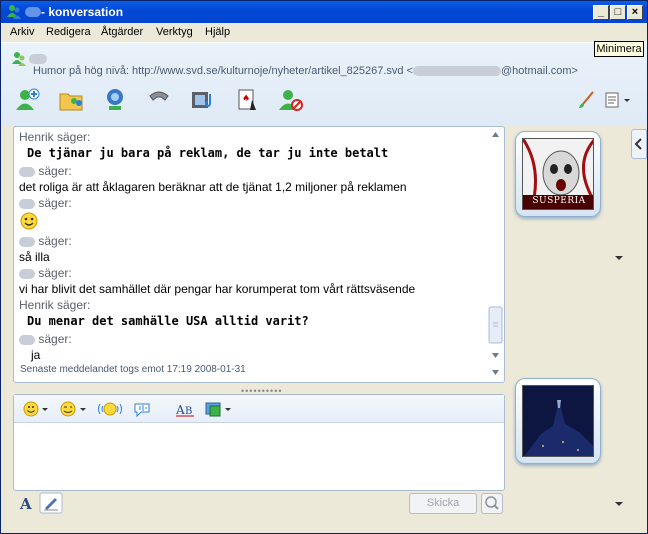  Describe the element at coordinates (82, 12) in the screenshot. I see `window-title: - konversation` at that location.